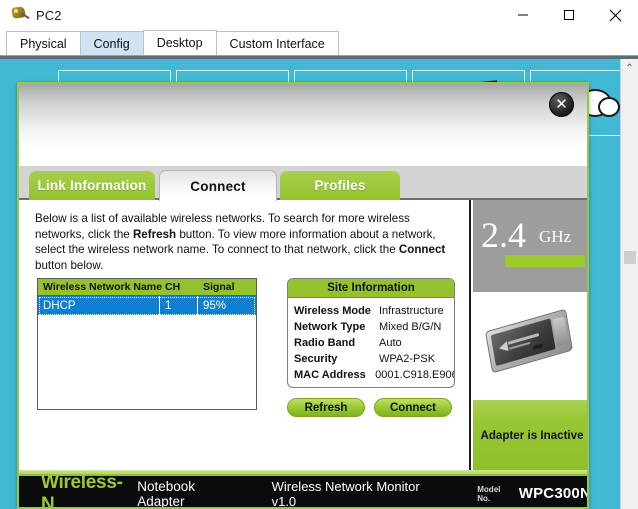 The height and width of the screenshot is (509, 638). I want to click on site-info-row-wireless-mode: Wireless Mode Infrastructure, so click(371, 311).